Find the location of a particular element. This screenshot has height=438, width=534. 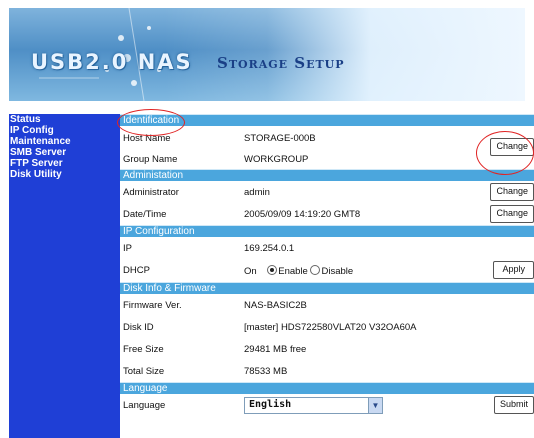

dhcp-enable-label: Enable is located at coordinates (293, 271).